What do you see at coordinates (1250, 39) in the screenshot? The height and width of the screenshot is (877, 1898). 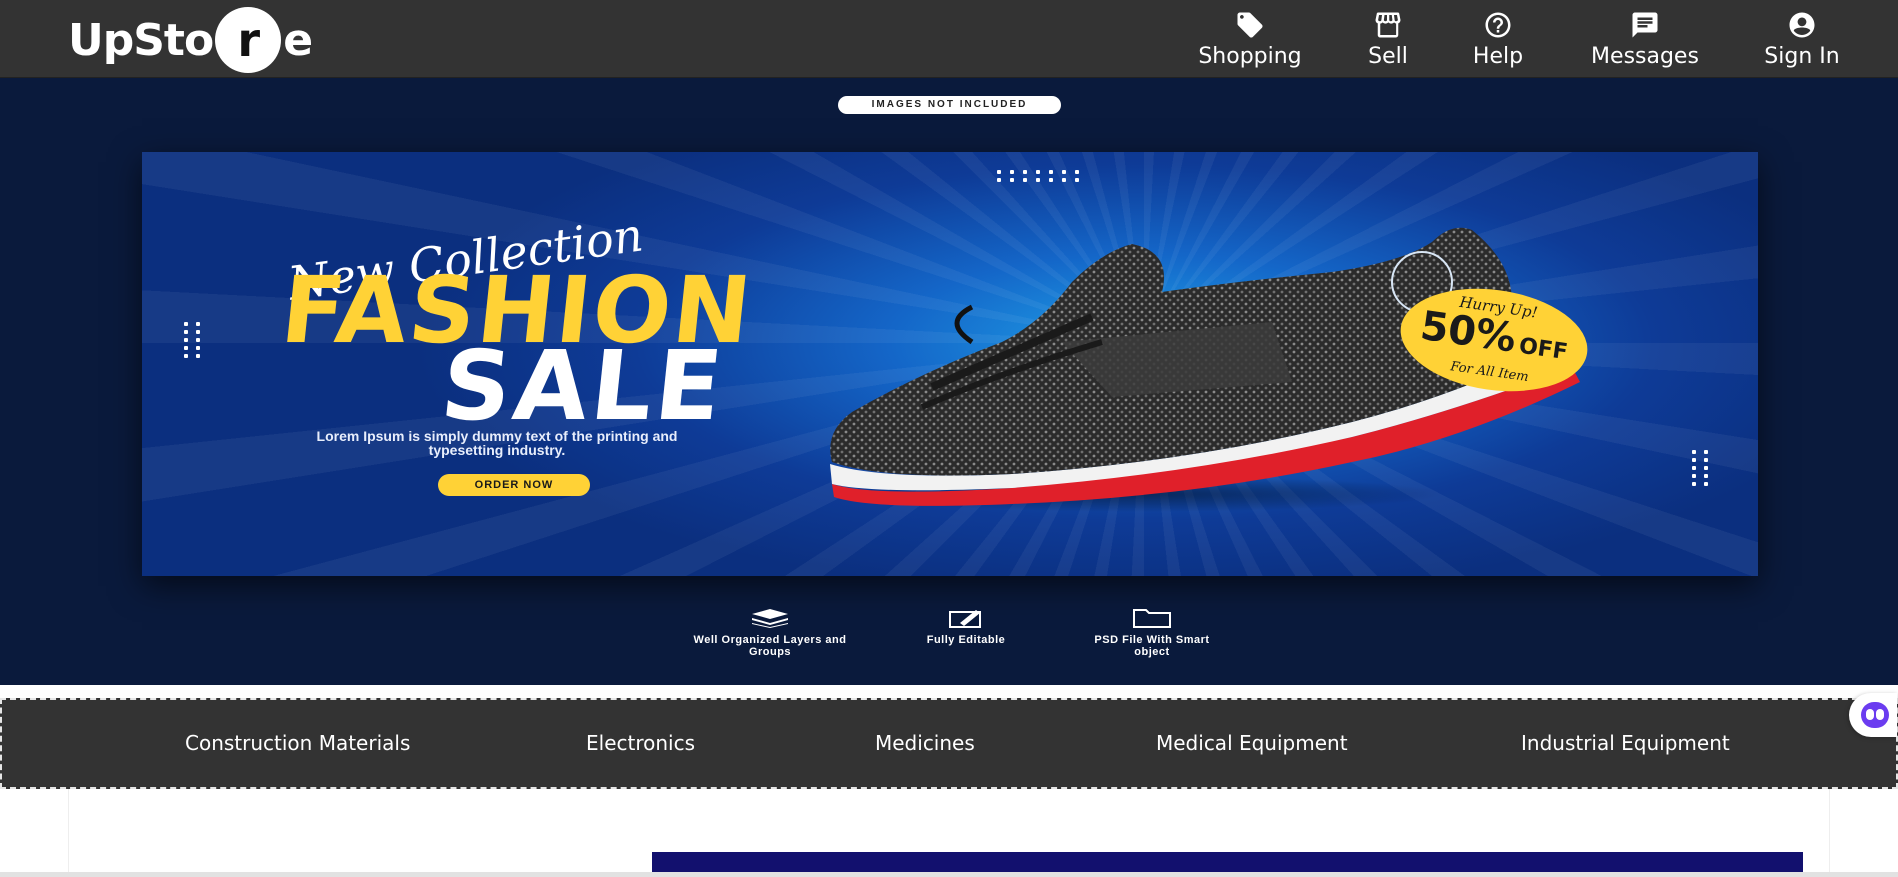 I see `nav-shopping: Shopping` at bounding box center [1250, 39].